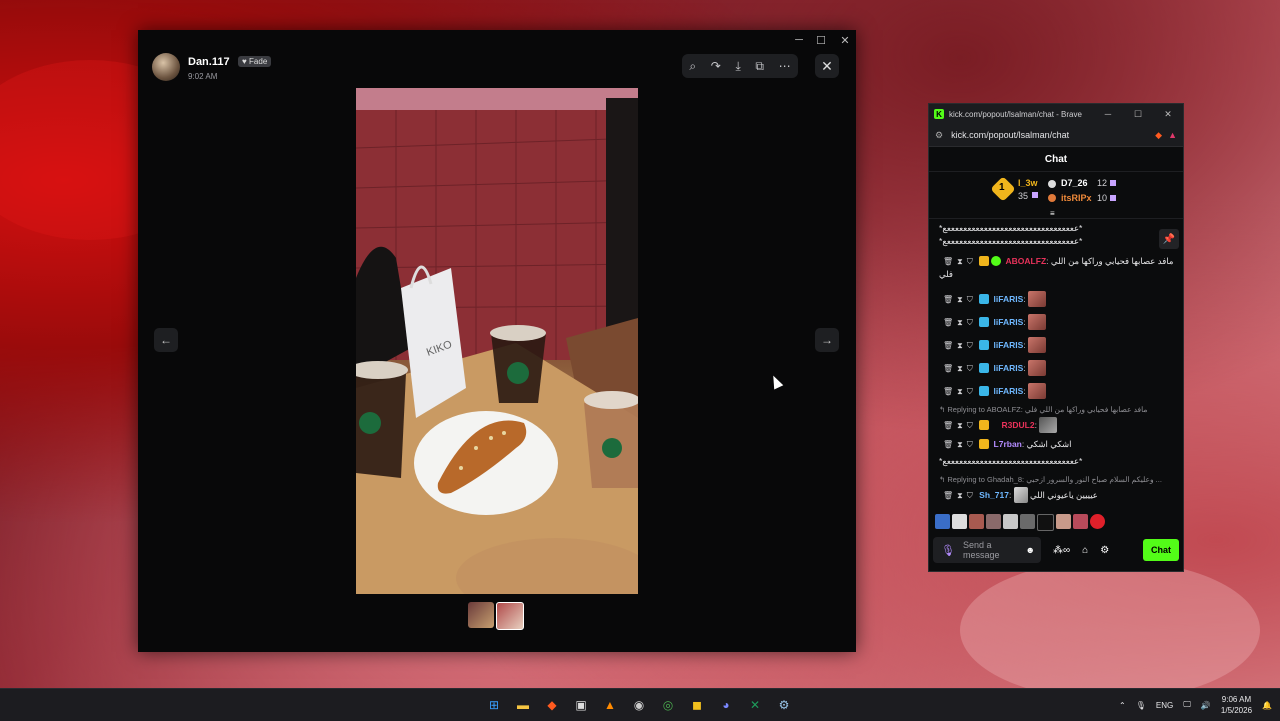 Image resolution: width=1280 pixels, height=721 pixels. Describe the element at coordinates (827, 66) in the screenshot. I see `close-viewer-button: ✕` at that location.